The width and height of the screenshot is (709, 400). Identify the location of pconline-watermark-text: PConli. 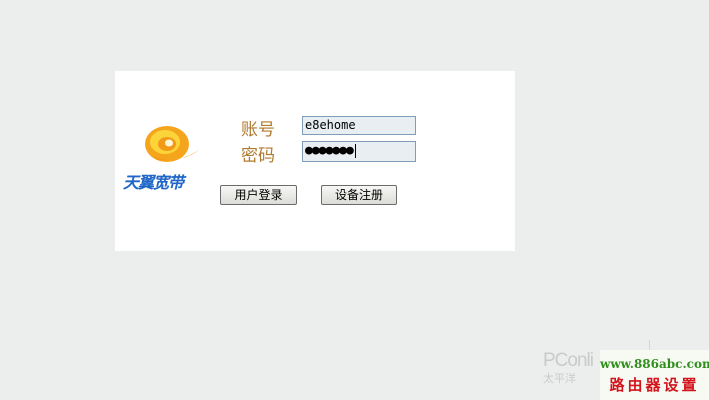
(568, 360).